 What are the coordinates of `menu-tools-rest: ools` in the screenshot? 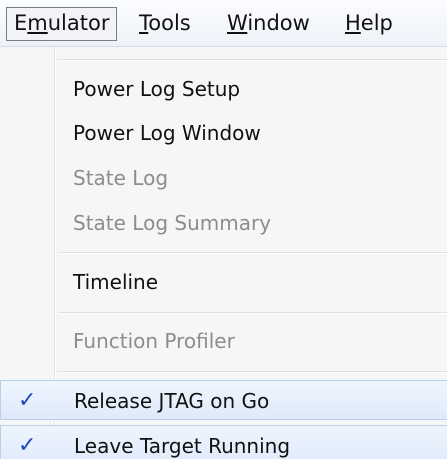 It's located at (169, 23).